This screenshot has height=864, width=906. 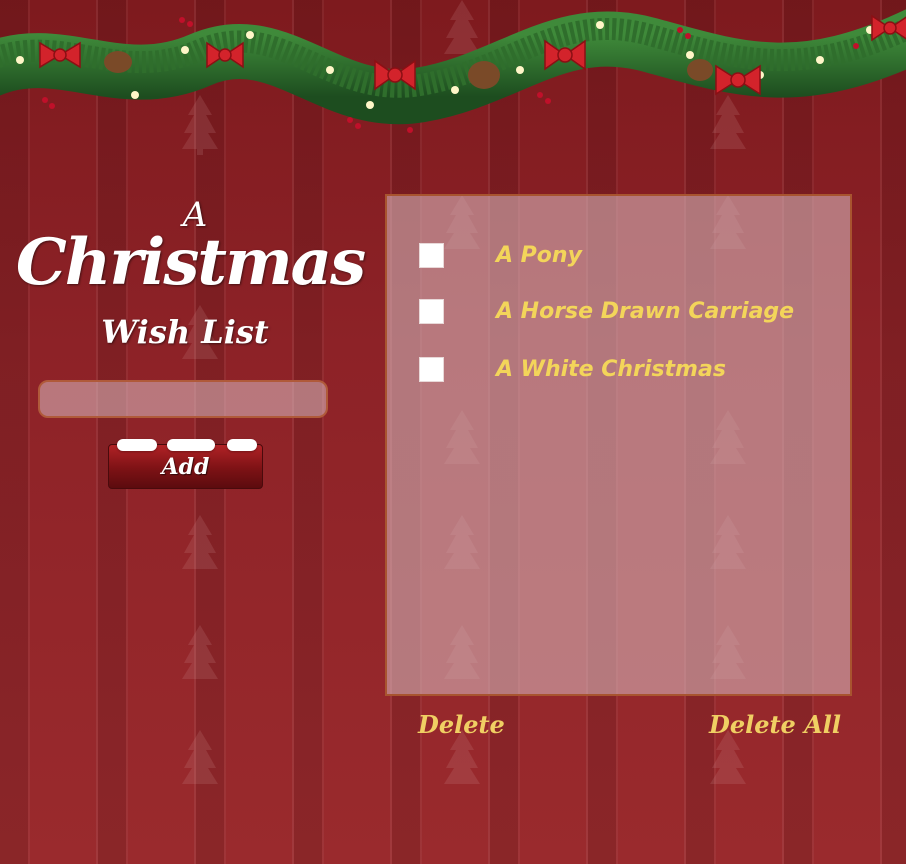 What do you see at coordinates (461, 724) in the screenshot?
I see `delete-button: Delete` at bounding box center [461, 724].